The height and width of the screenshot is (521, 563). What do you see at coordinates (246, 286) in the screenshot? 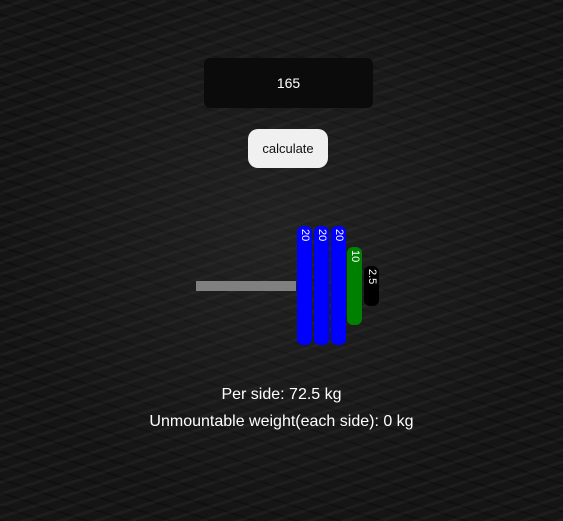
I see `barbell-bar` at bounding box center [246, 286].